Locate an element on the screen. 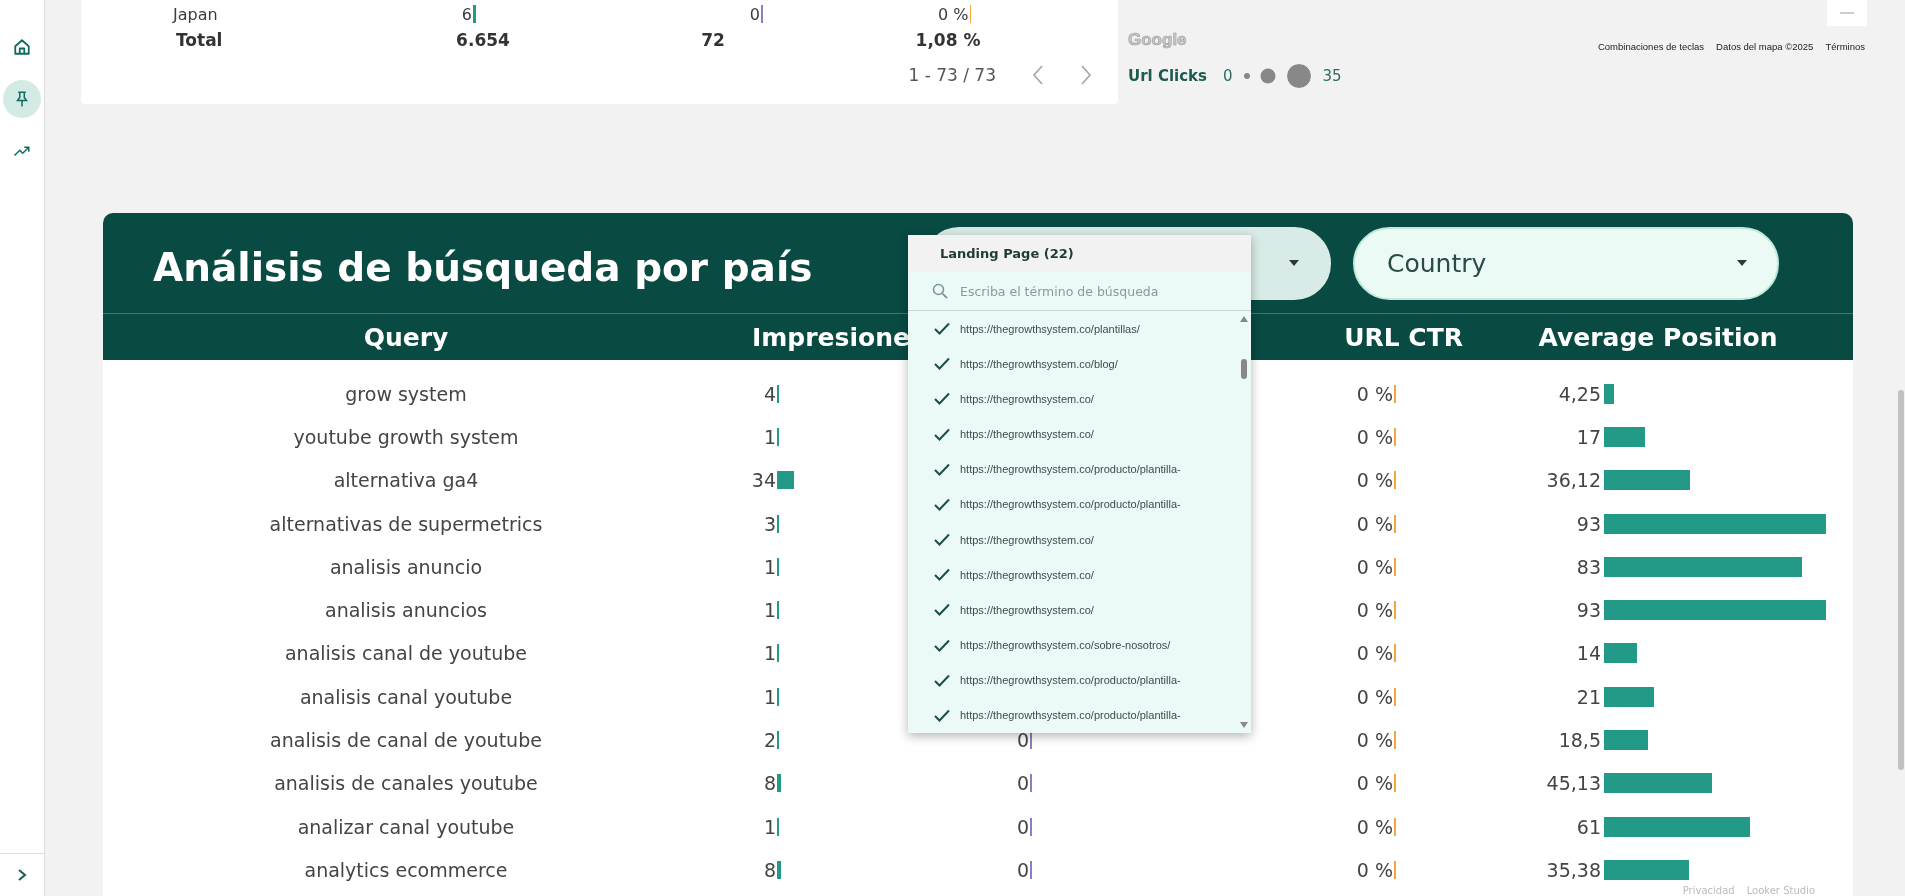 The image size is (1905, 896). table-cell-text: analizar canal youtube is located at coordinates (406, 826).